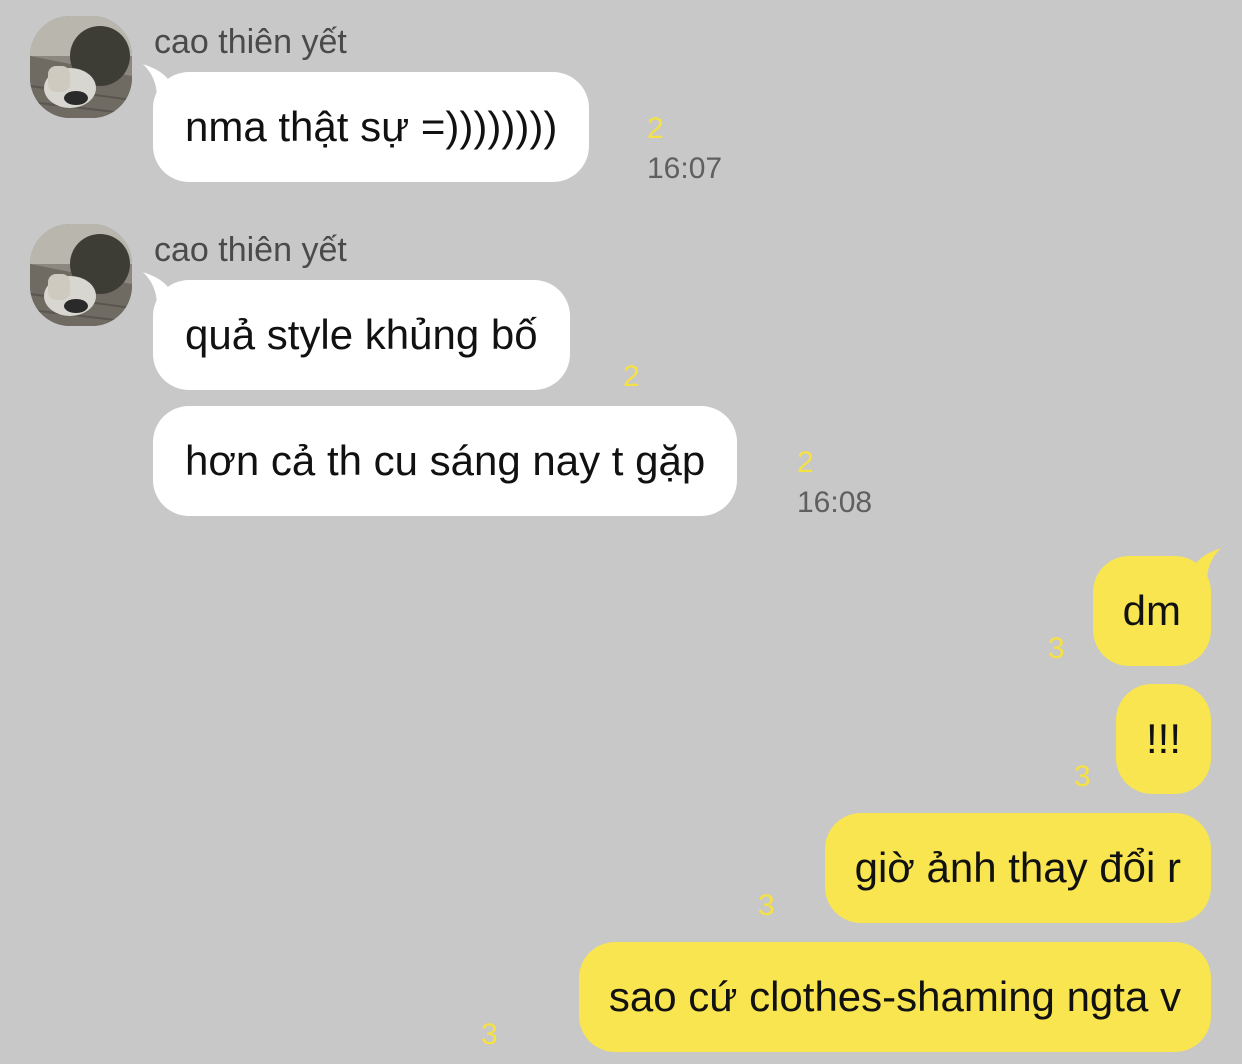  What do you see at coordinates (685, 168) in the screenshot?
I see `message-timestamp: 16:07` at bounding box center [685, 168].